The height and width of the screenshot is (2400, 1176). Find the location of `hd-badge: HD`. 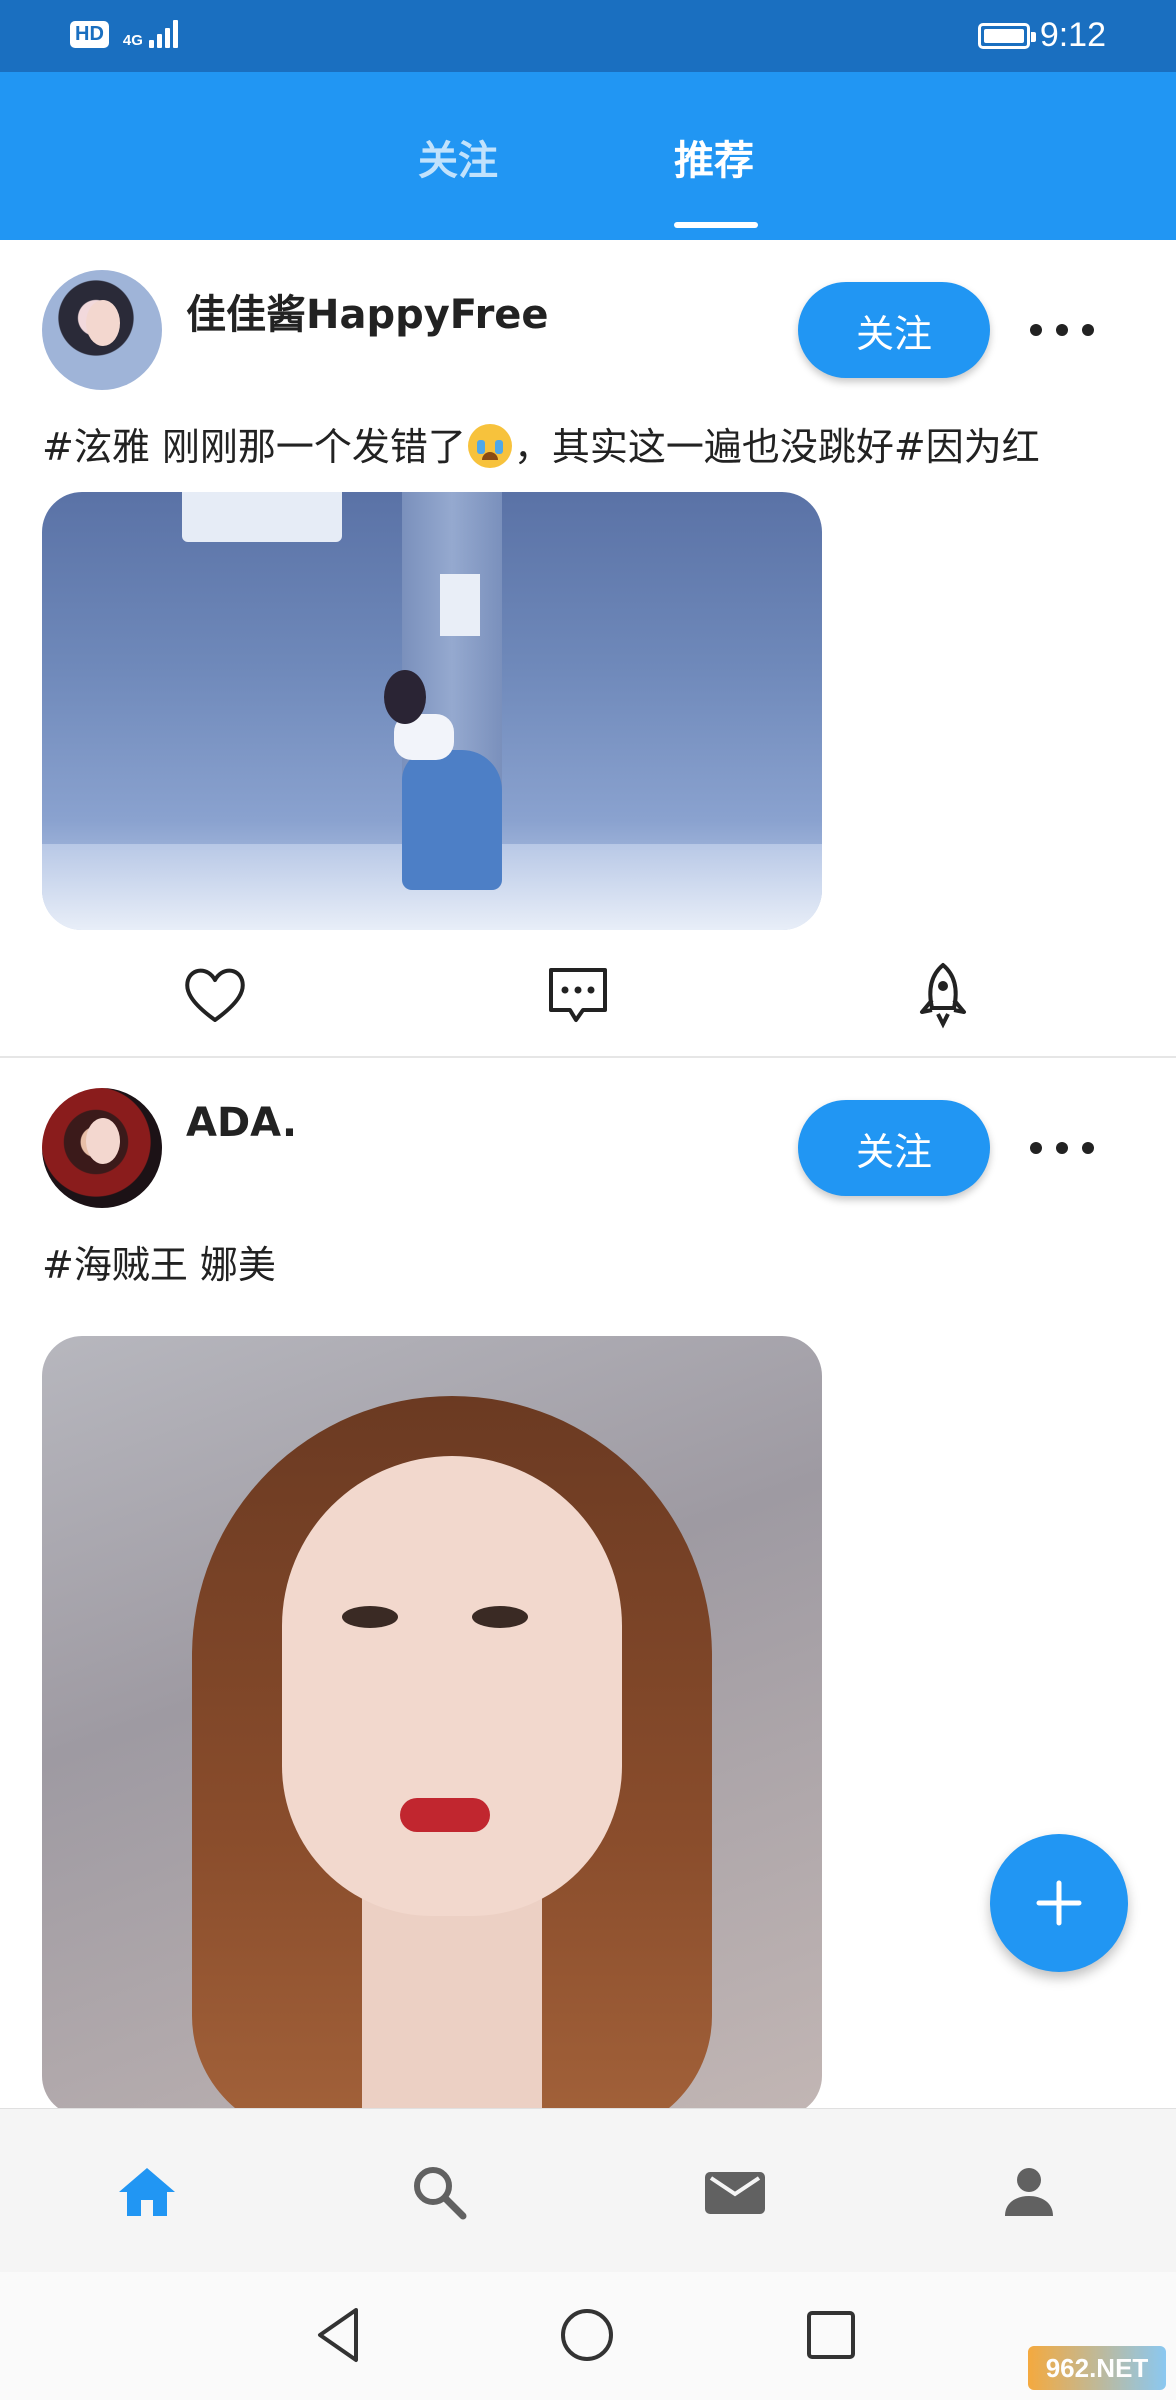

hd-badge: HD is located at coordinates (89, 34).